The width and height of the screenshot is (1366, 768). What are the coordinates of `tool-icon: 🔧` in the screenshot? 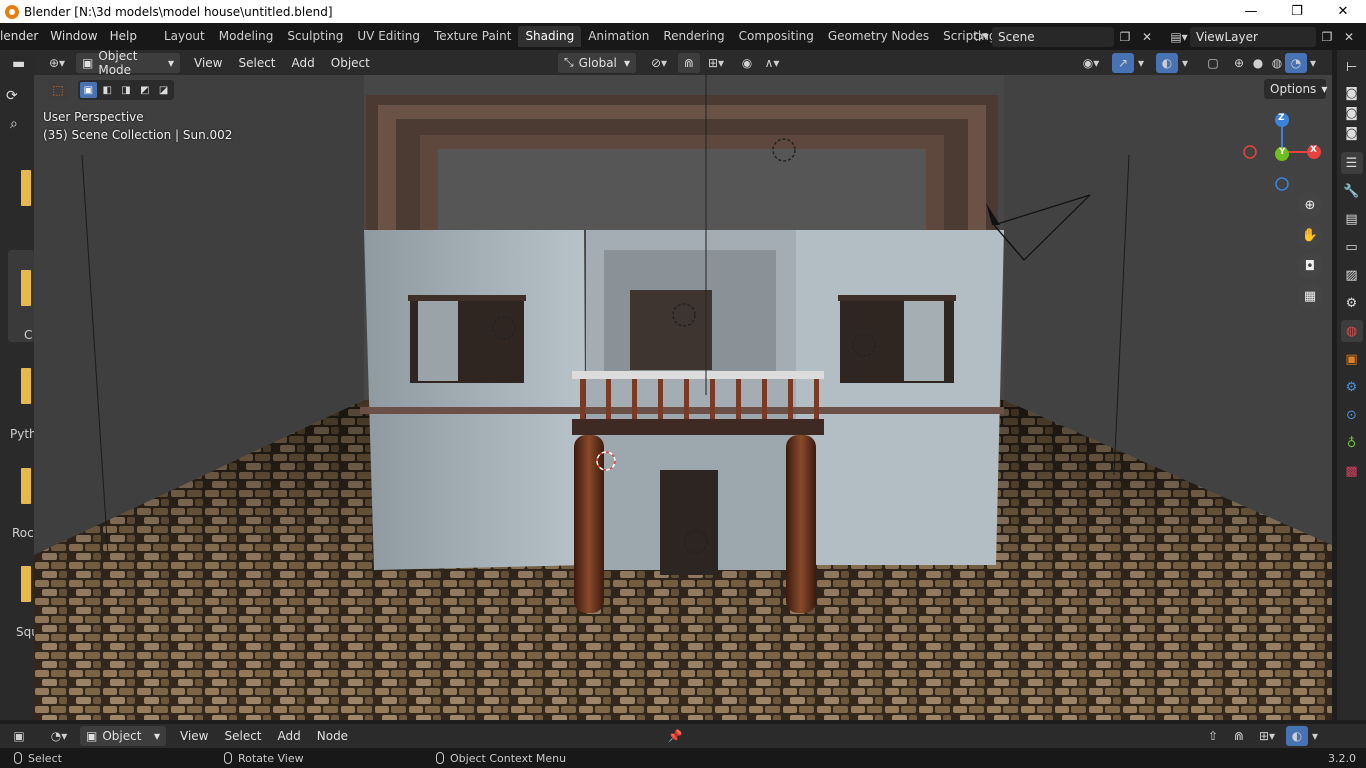 It's located at (1352, 191).